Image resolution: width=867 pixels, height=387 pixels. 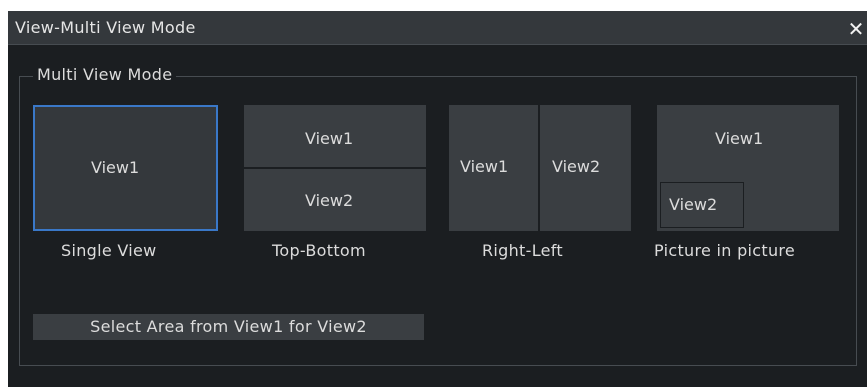 I want to click on right-left-view2-label: View2, so click(x=576, y=166).